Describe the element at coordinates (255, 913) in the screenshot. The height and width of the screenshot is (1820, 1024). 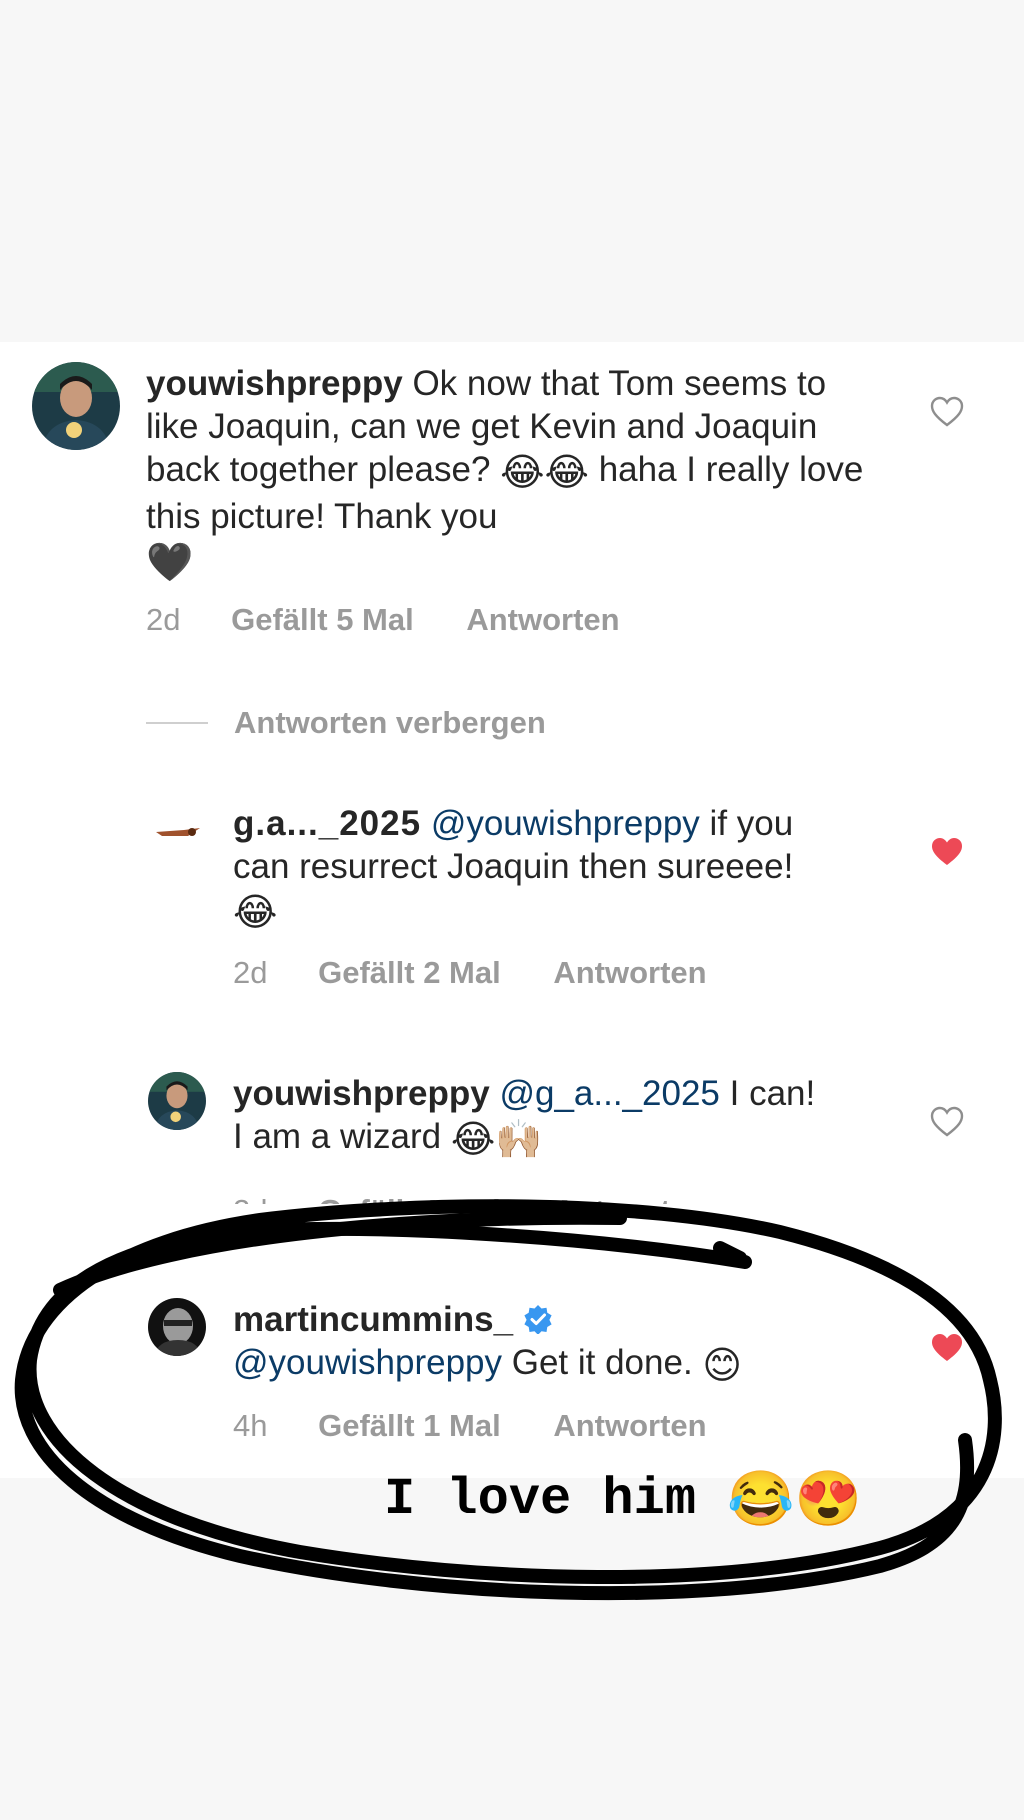
I see `laughing-emoji-icon: 😂` at that location.